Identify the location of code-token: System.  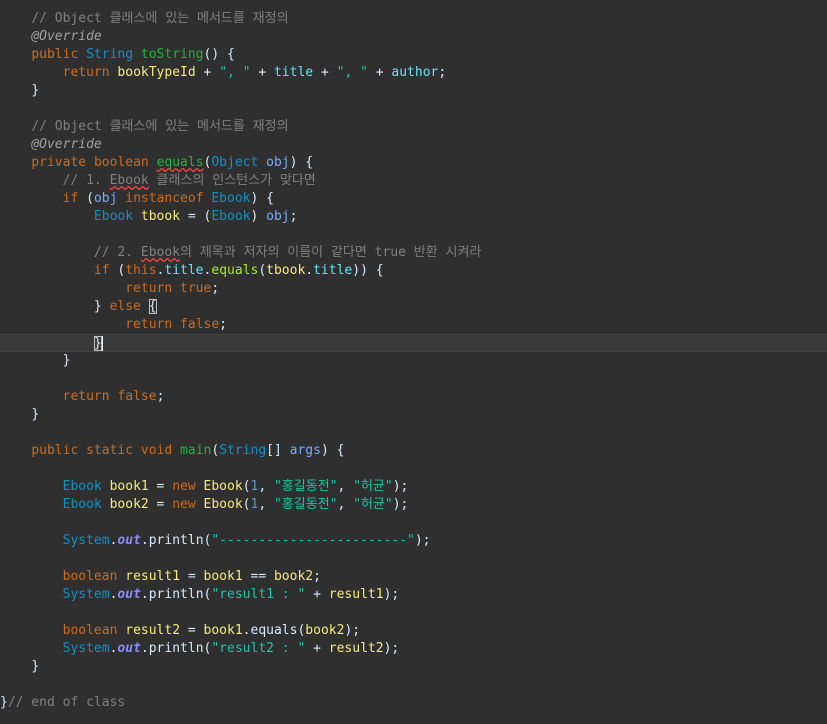
(86, 648).